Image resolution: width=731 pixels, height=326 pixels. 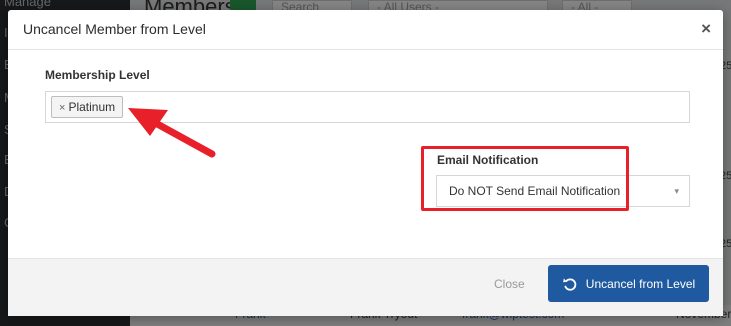 What do you see at coordinates (114, 29) in the screenshot?
I see `modal-title: Uncancel Member from Level` at bounding box center [114, 29].